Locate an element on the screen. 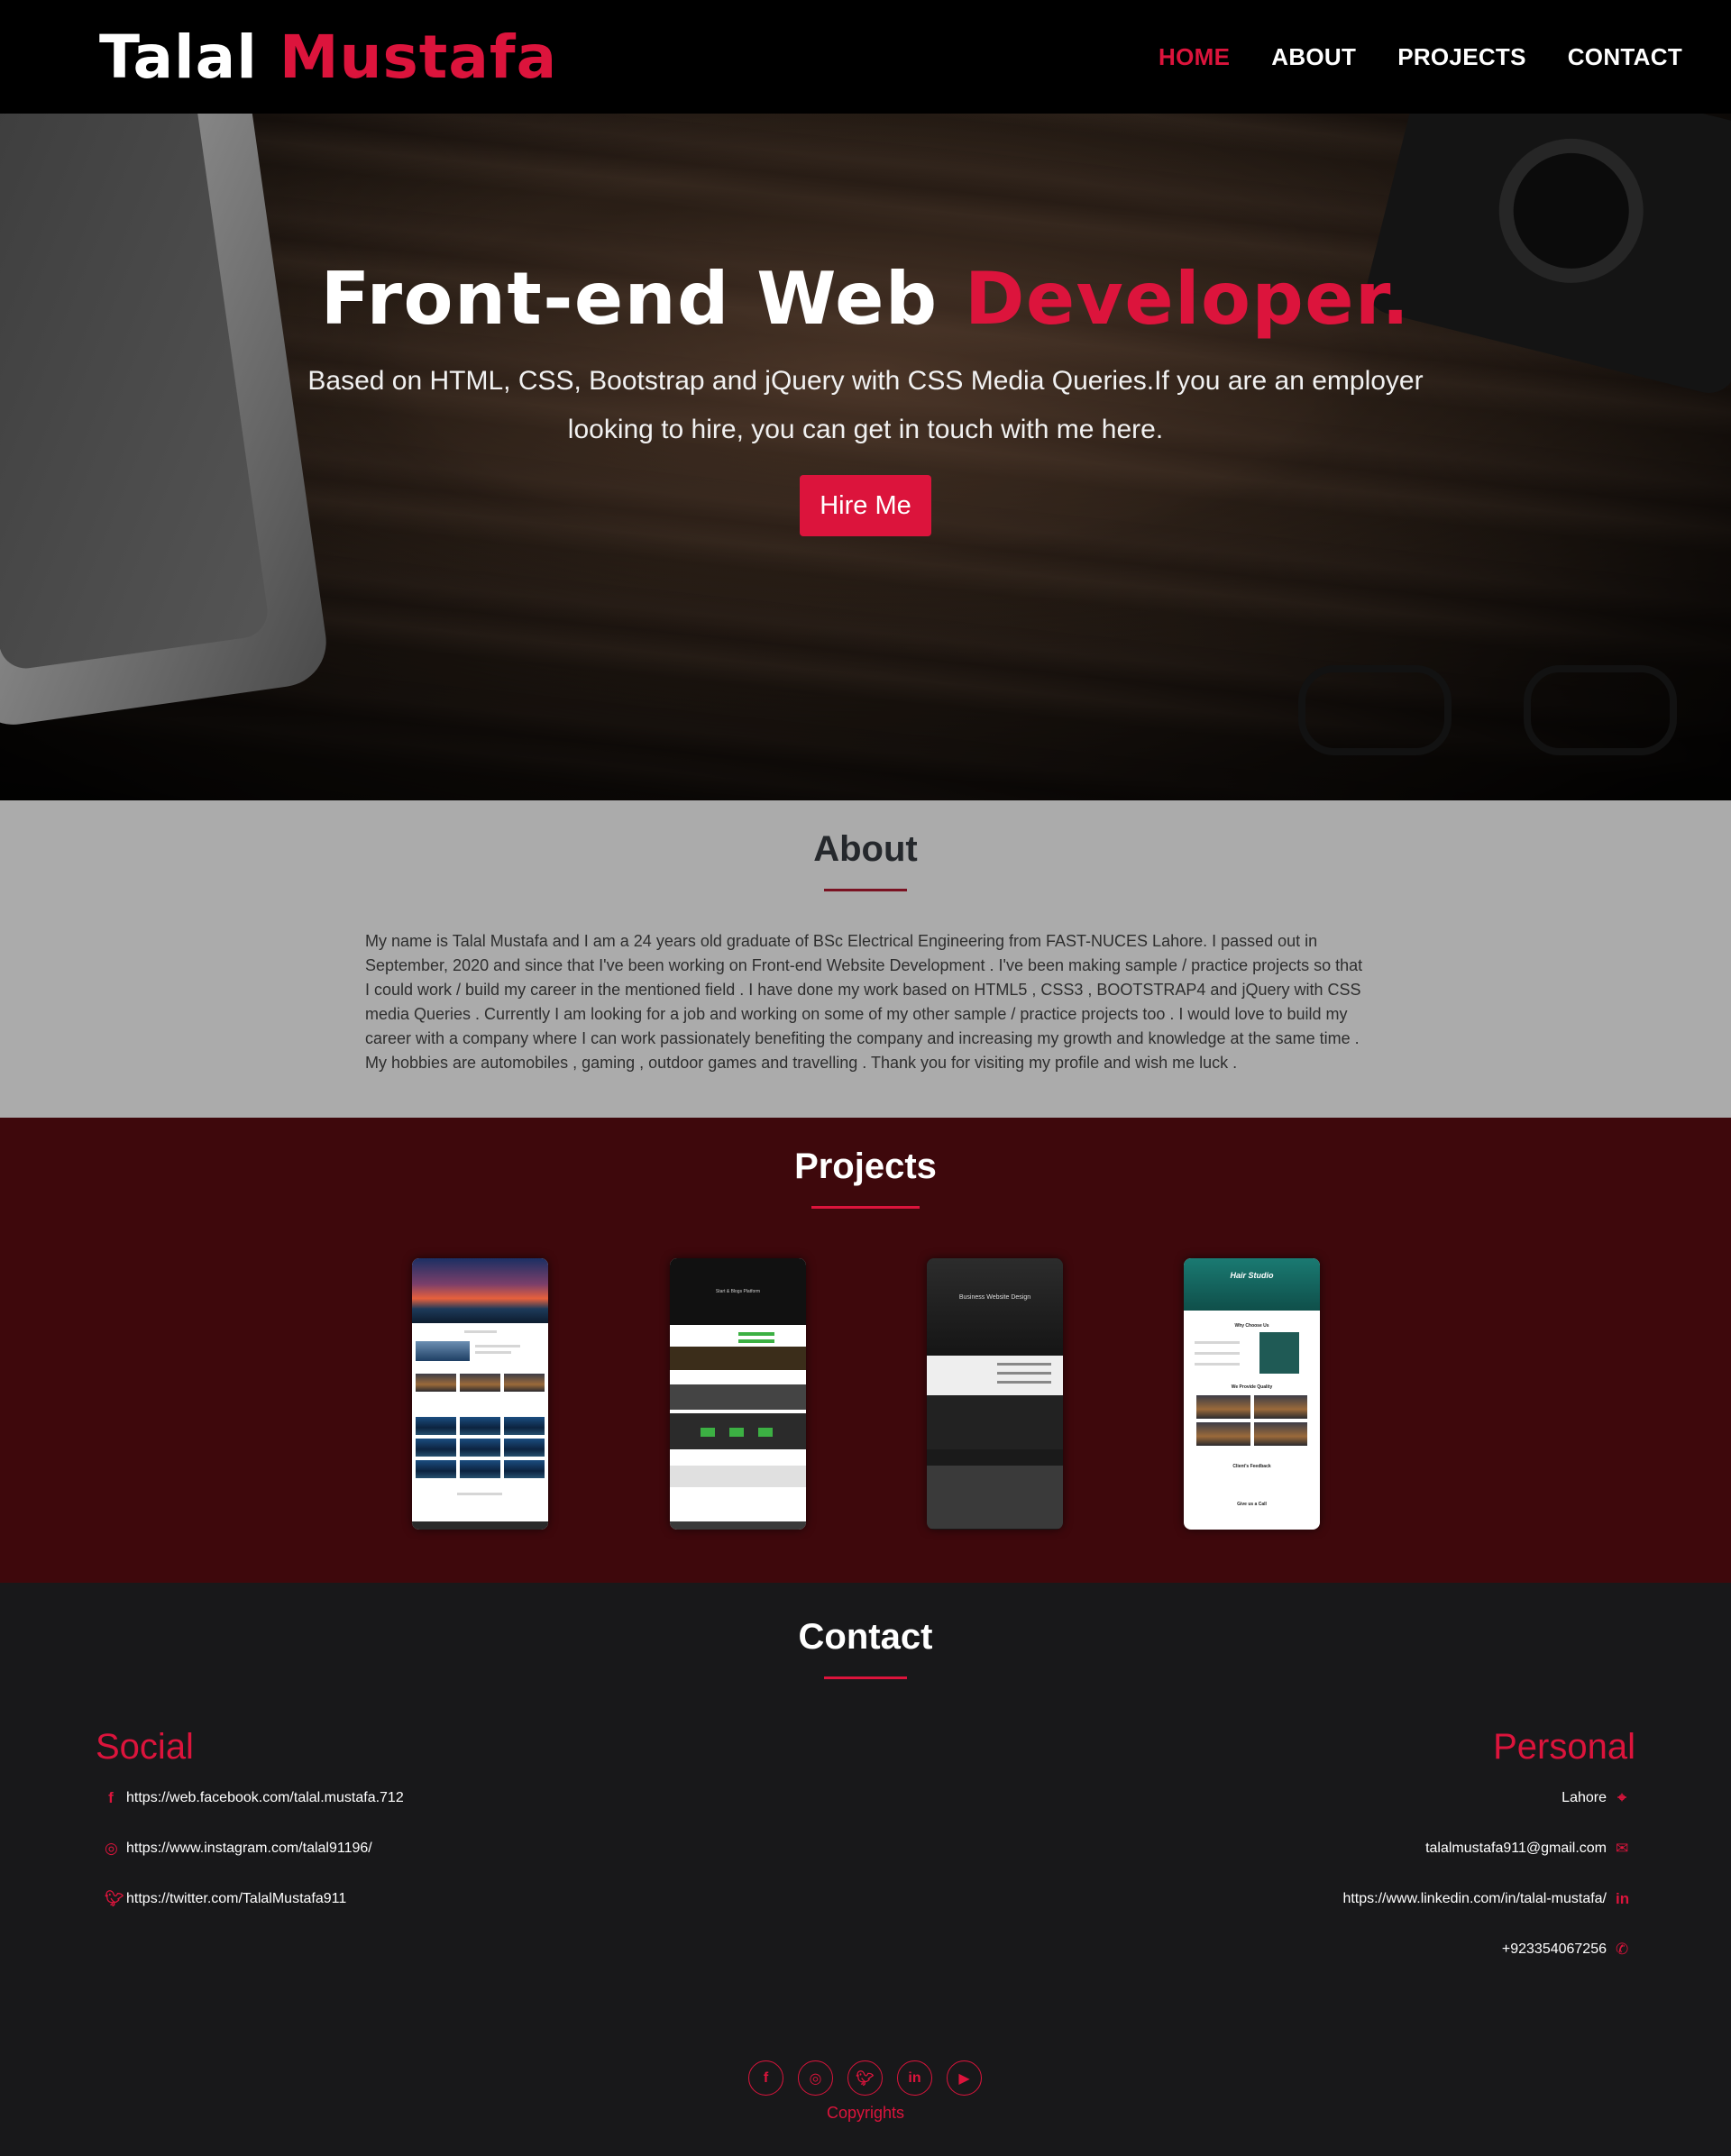  hero-title-main: Front-end Web is located at coordinates (629, 299).